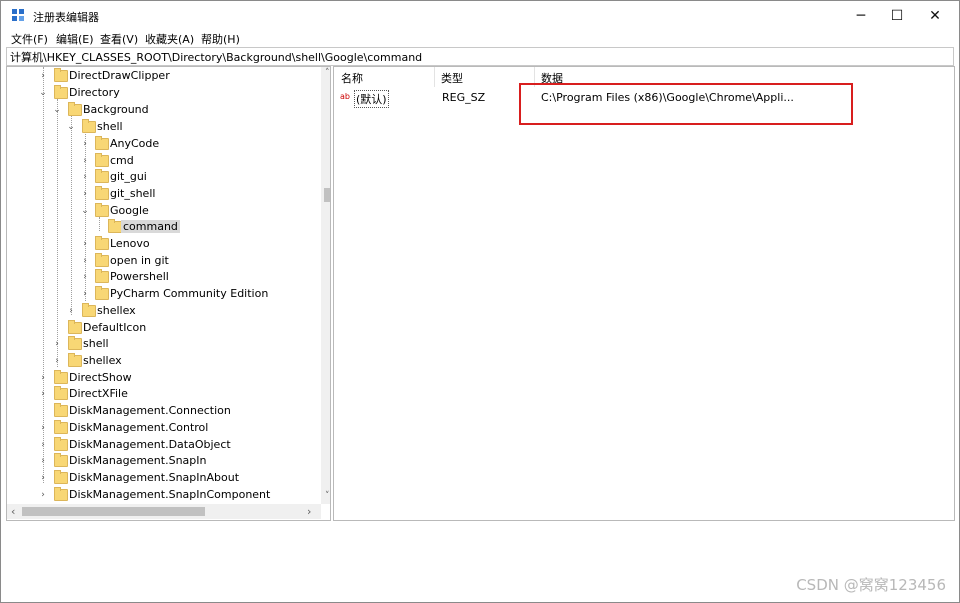  Describe the element at coordinates (345, 96) in the screenshot. I see `string-value-icon: ab` at that location.